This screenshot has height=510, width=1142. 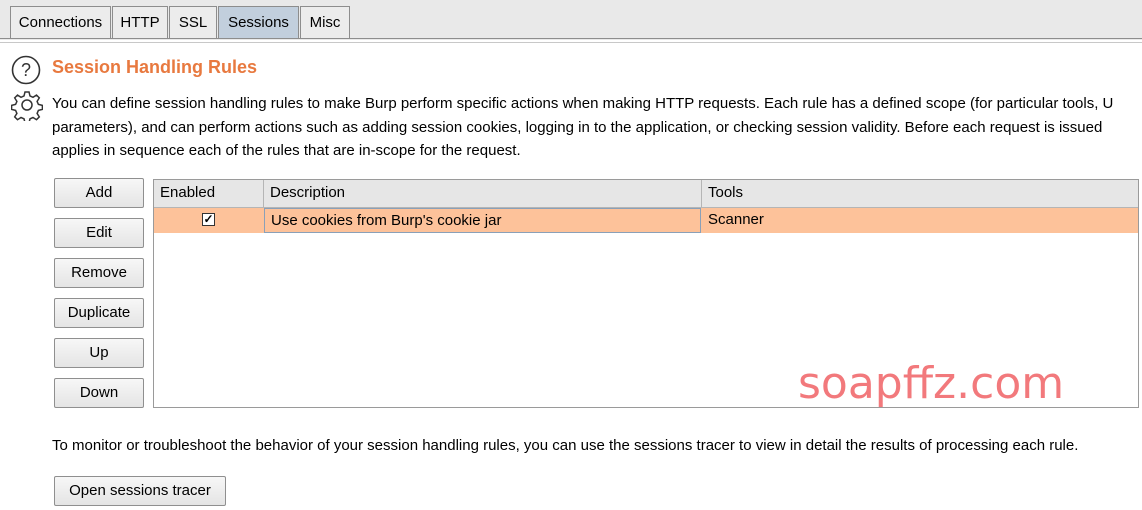 I want to click on table-header: Enabled Description Tools, so click(x=646, y=194).